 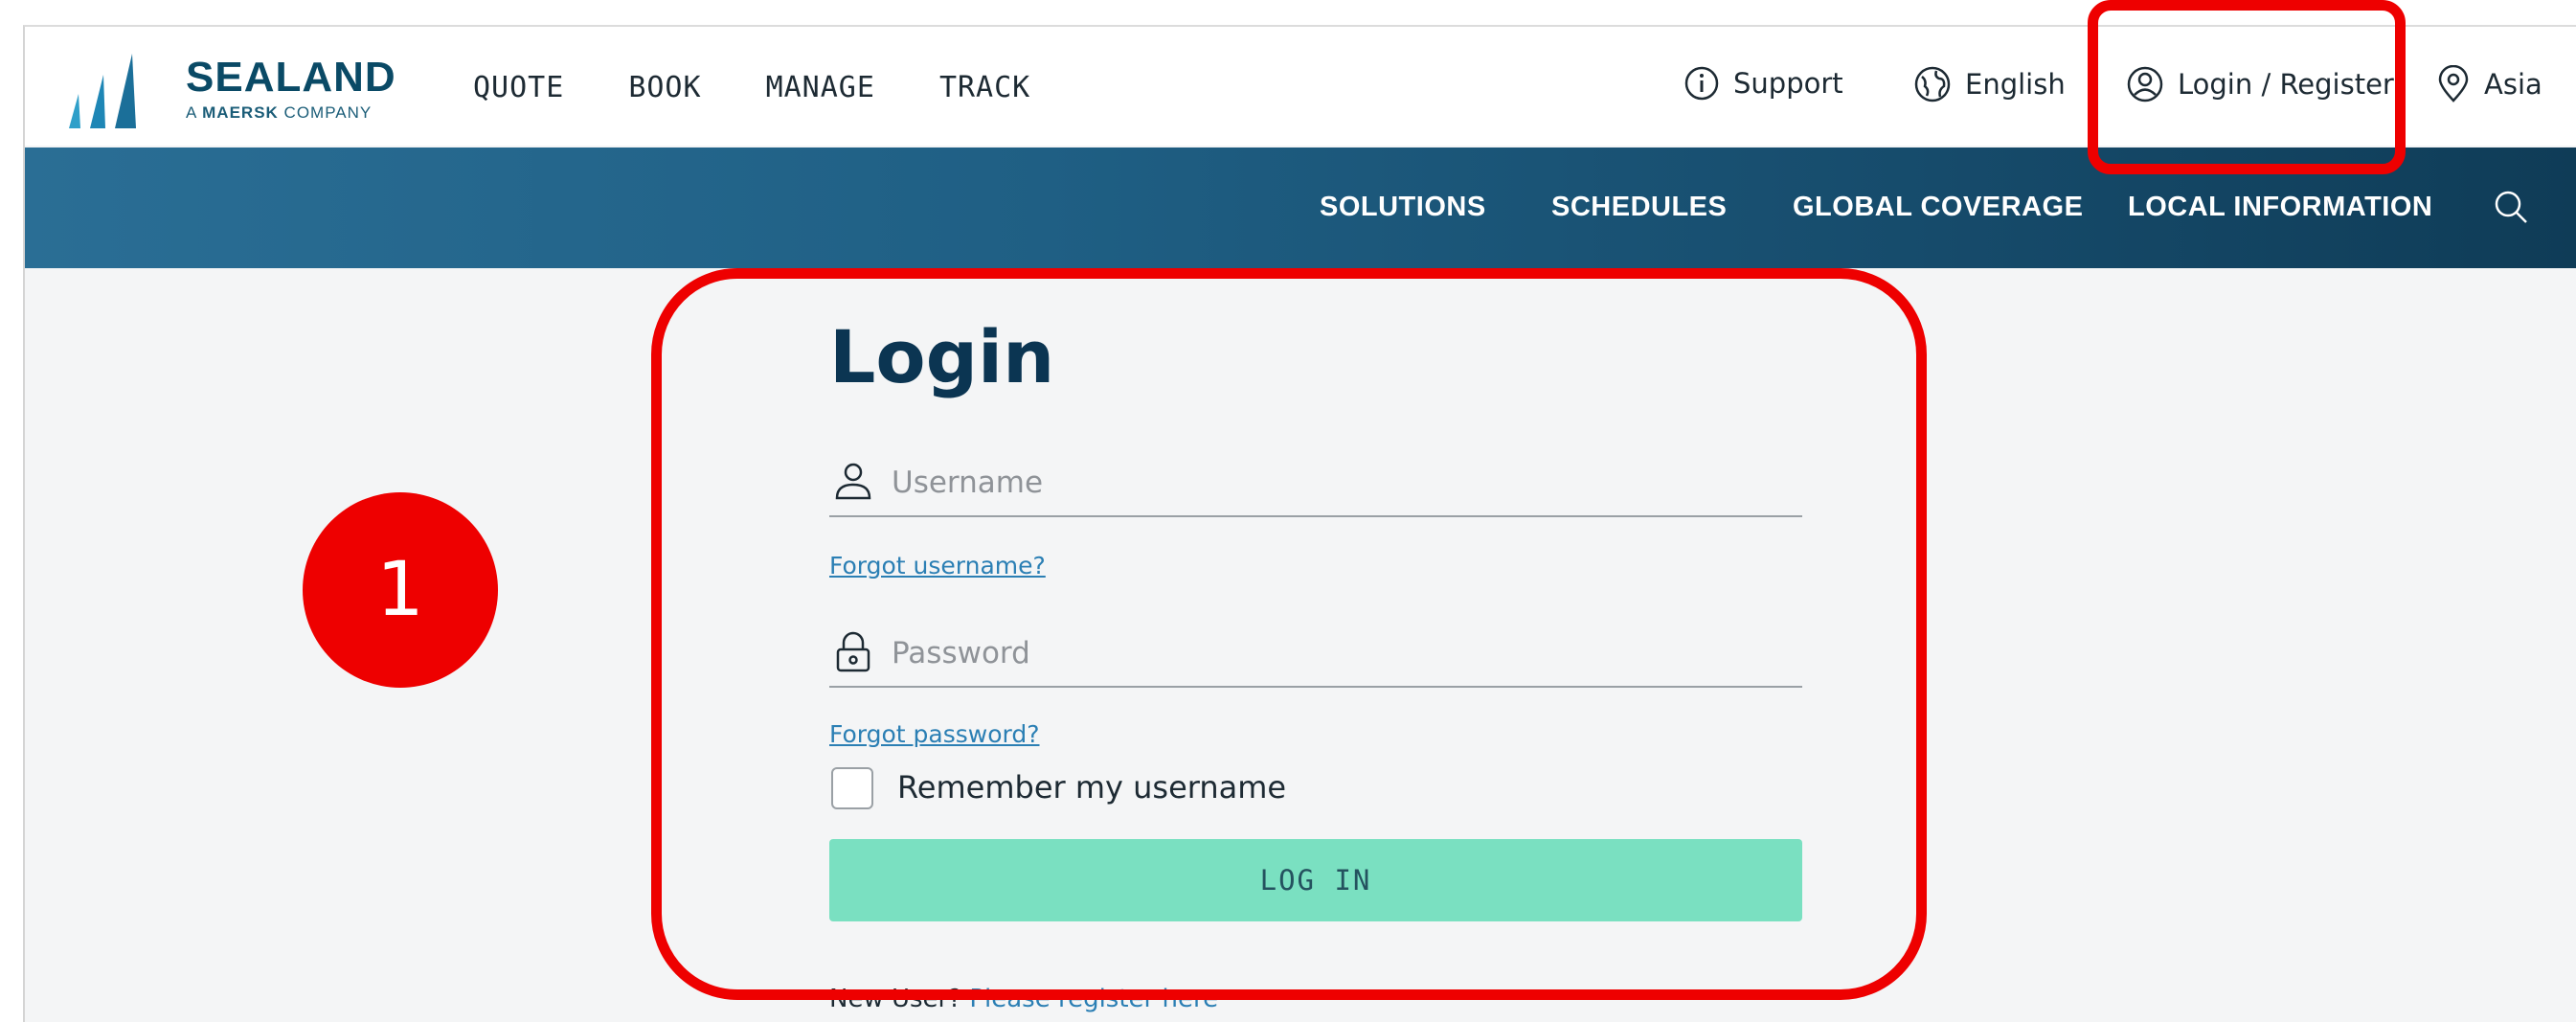 I want to click on language-label: English, so click(x=2015, y=84).